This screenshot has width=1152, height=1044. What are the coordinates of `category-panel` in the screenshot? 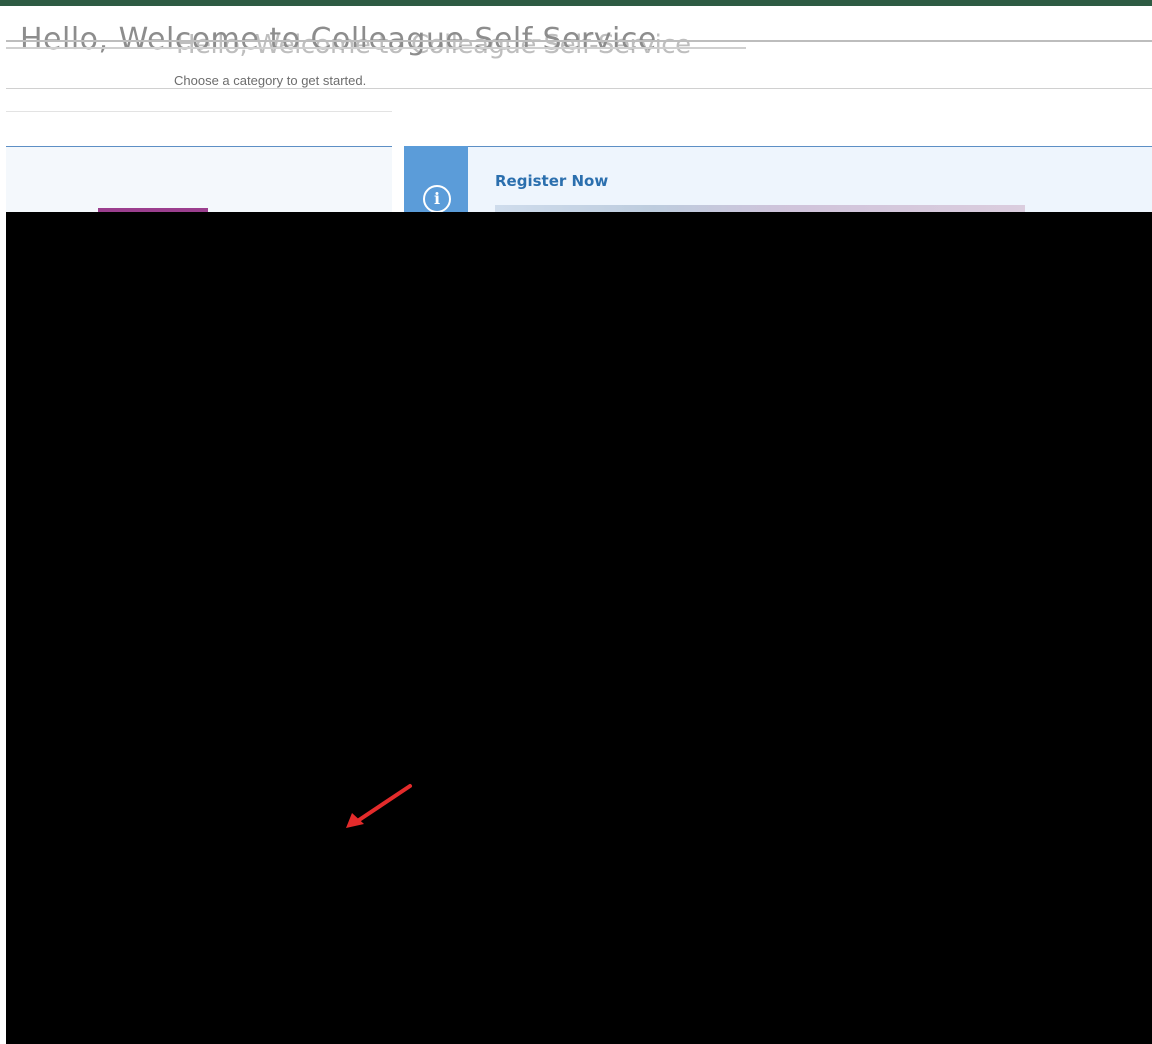 It's located at (199, 179).